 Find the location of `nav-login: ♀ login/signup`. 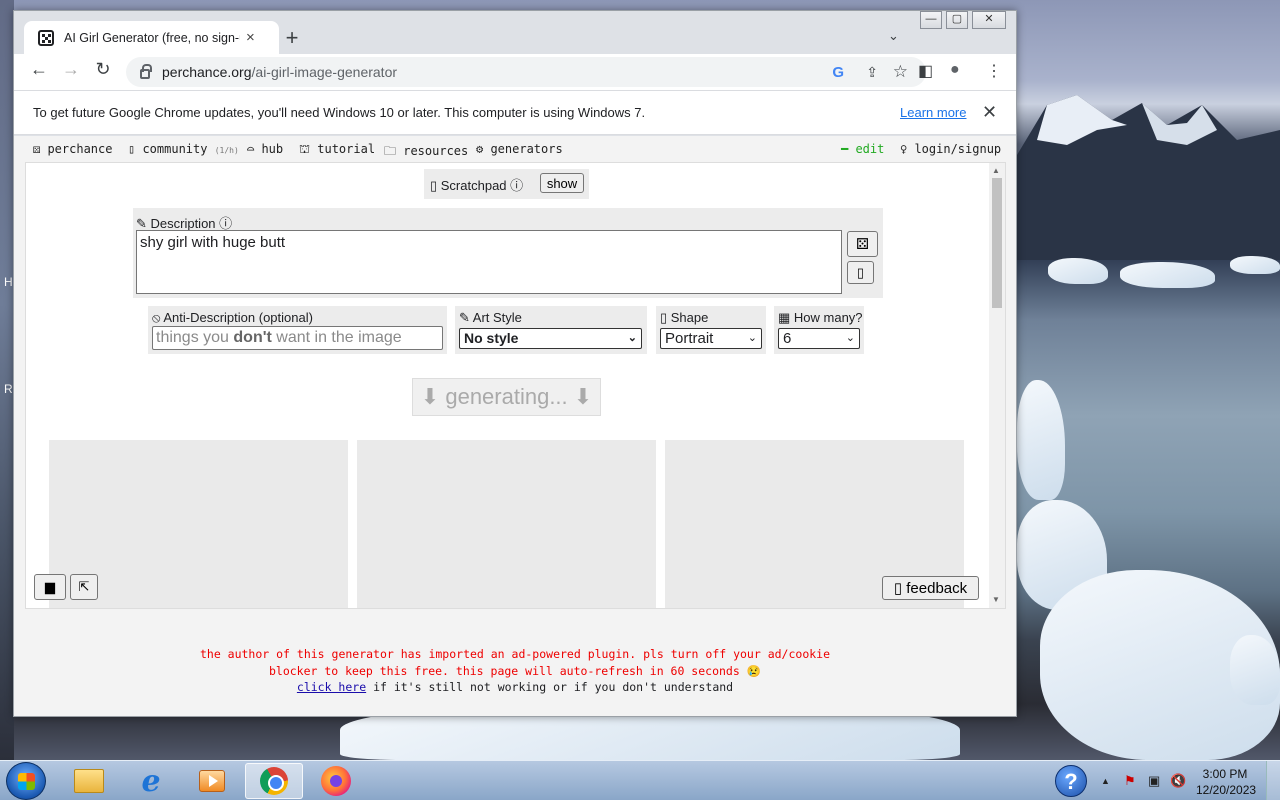

nav-login: ♀ login/signup is located at coordinates (950, 149).